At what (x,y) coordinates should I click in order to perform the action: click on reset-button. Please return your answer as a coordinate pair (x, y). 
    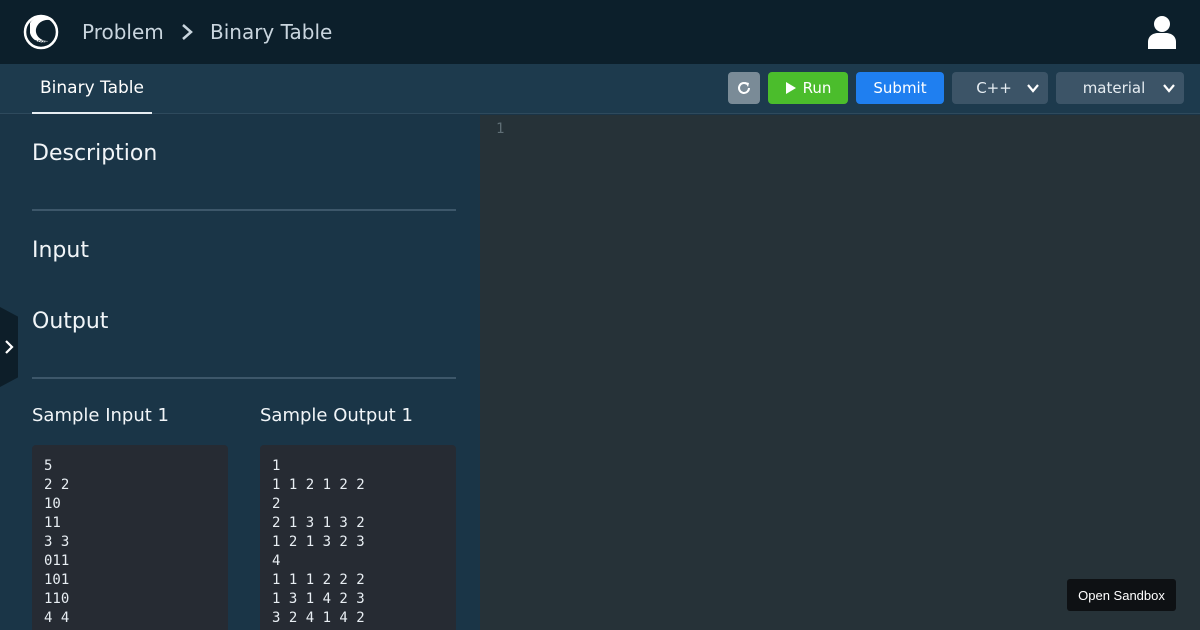
    Looking at the image, I should click on (744, 88).